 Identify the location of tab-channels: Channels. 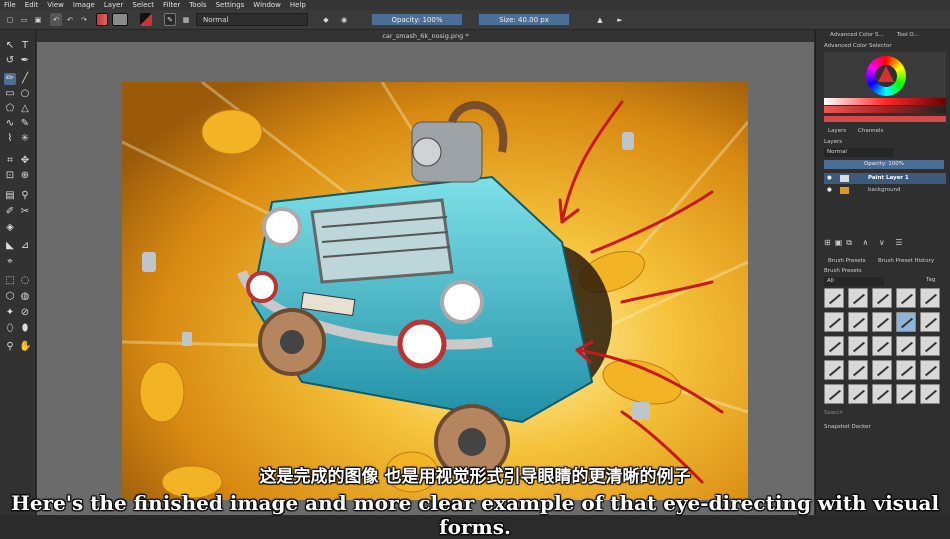
(870, 131).